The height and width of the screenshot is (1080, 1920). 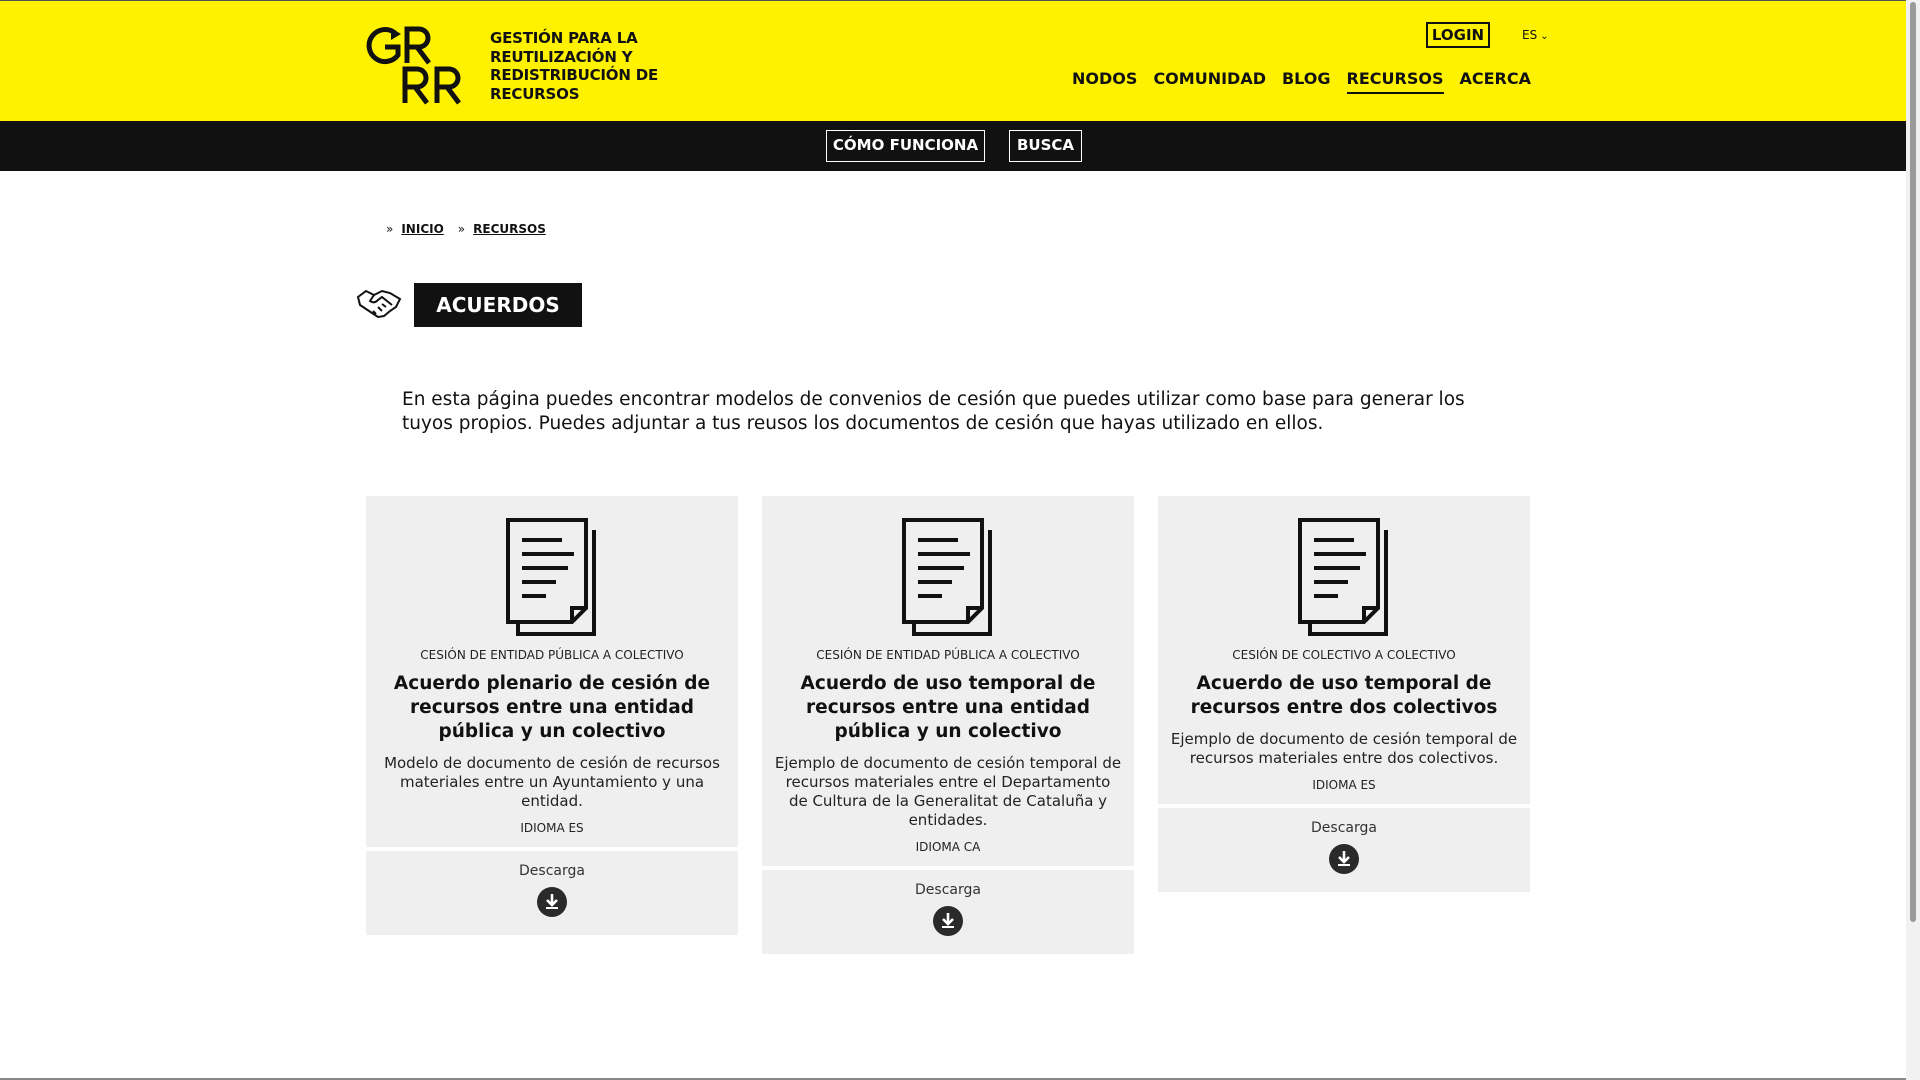 What do you see at coordinates (1395, 81) in the screenshot?
I see `nav-item-recursos: RECURSOS` at bounding box center [1395, 81].